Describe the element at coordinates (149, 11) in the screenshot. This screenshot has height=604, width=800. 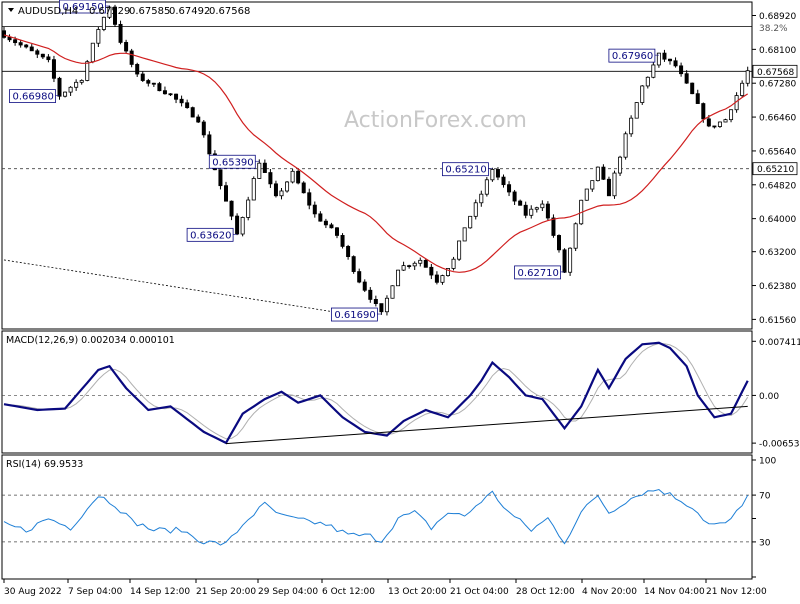
I see `header-high: 0.67585` at that location.